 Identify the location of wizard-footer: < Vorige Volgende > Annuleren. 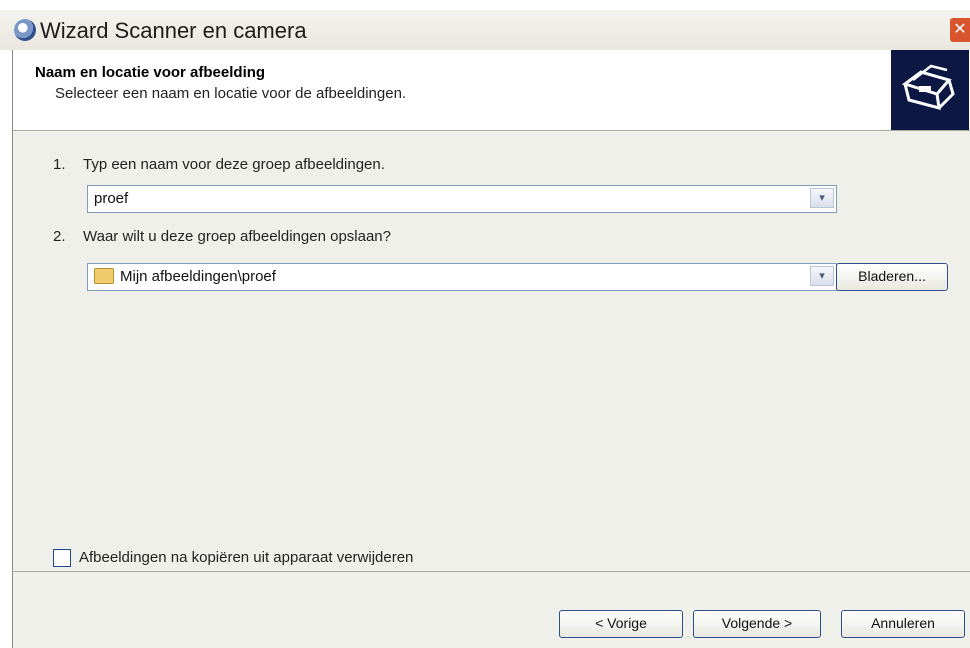
(491, 610).